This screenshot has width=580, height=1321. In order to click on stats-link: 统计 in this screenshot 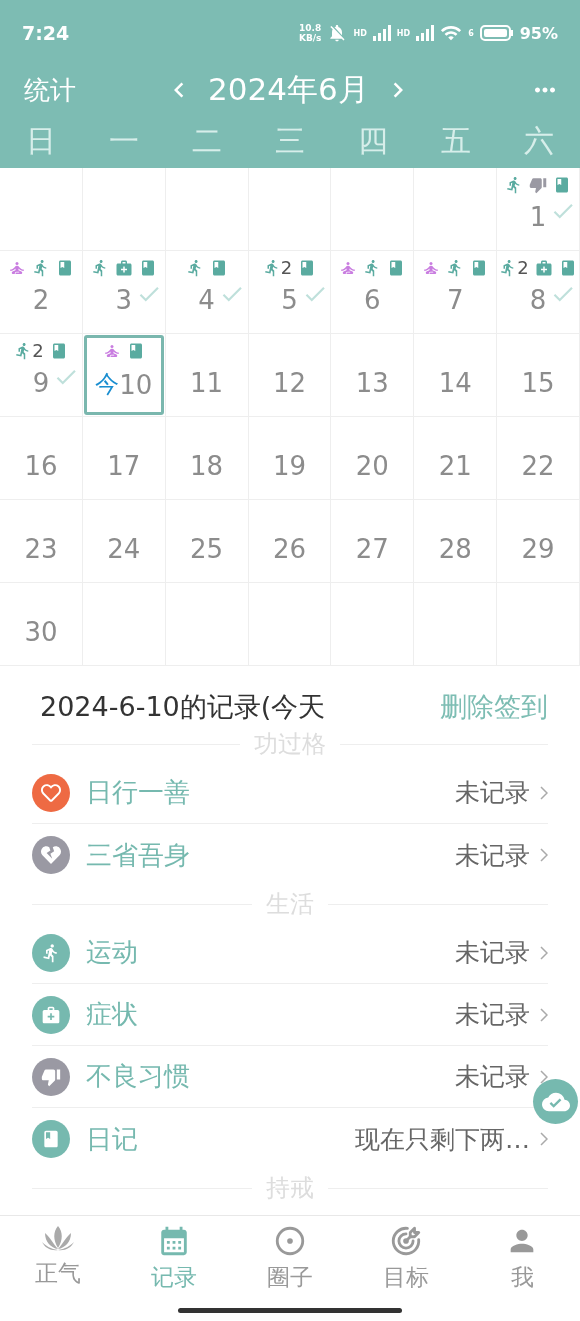, I will do `click(94, 90)`.